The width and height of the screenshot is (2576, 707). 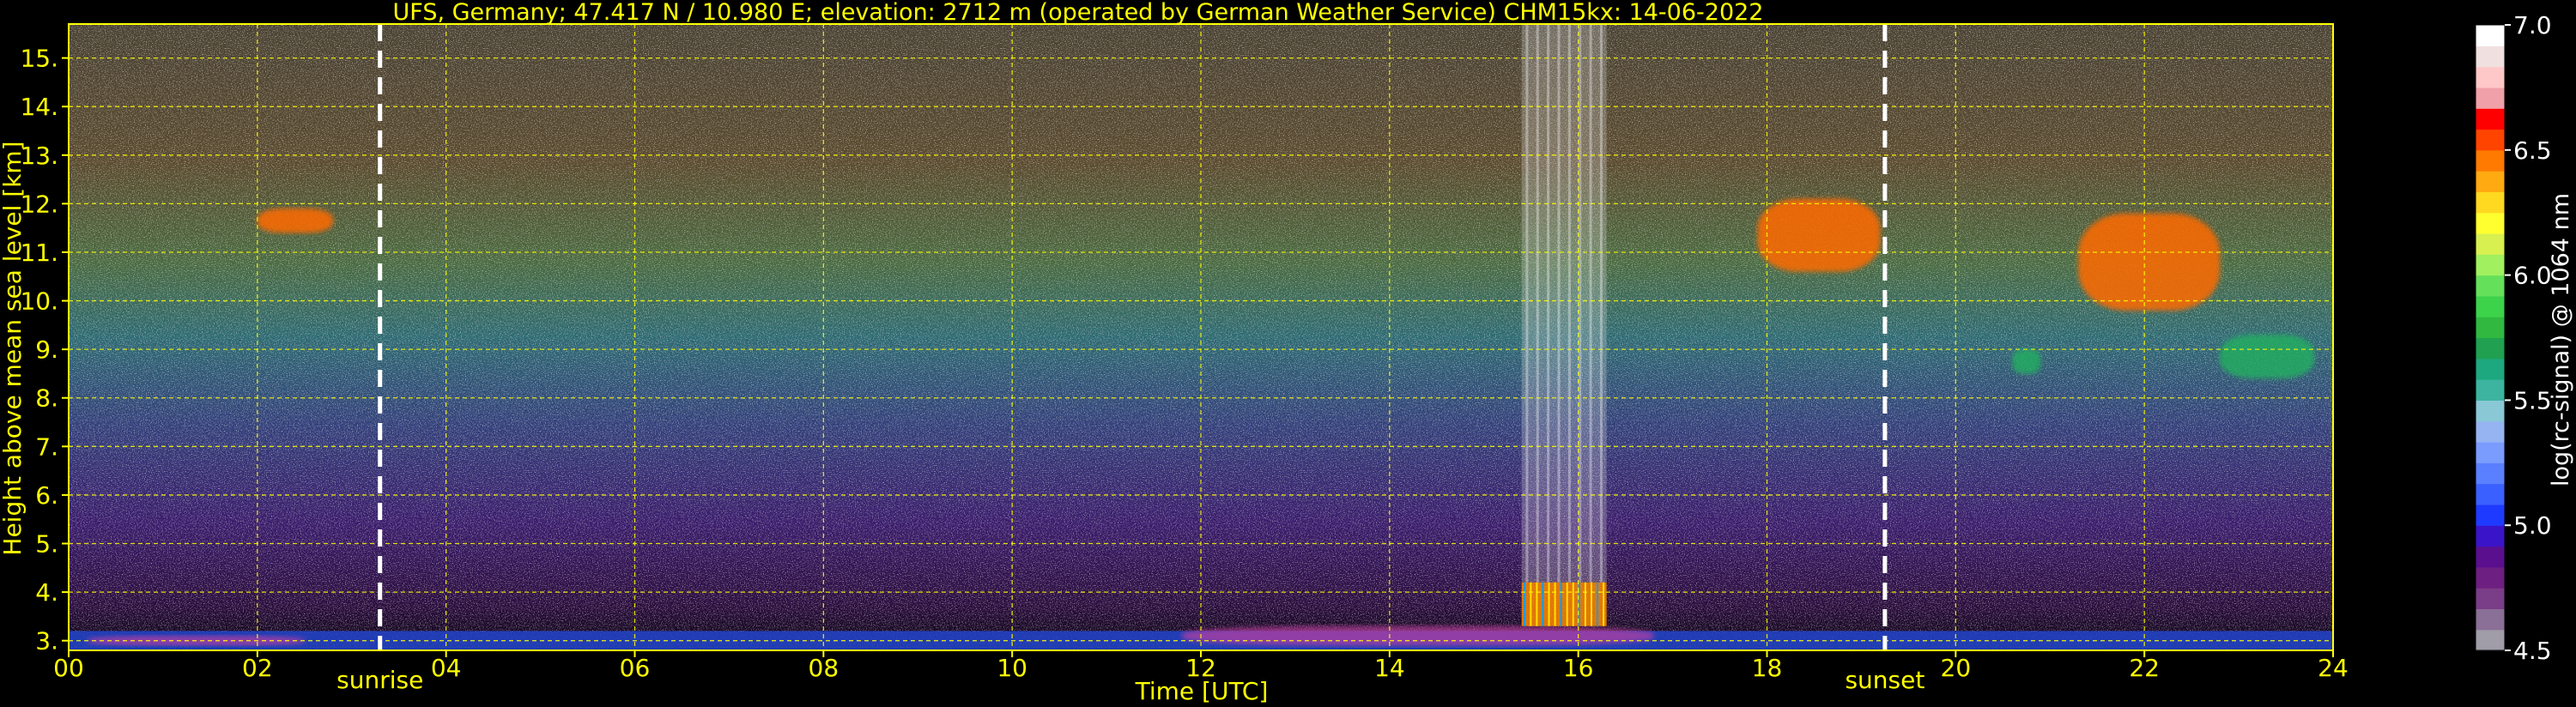 I want to click on x-tick-label-14: 14, so click(x=1389, y=668).